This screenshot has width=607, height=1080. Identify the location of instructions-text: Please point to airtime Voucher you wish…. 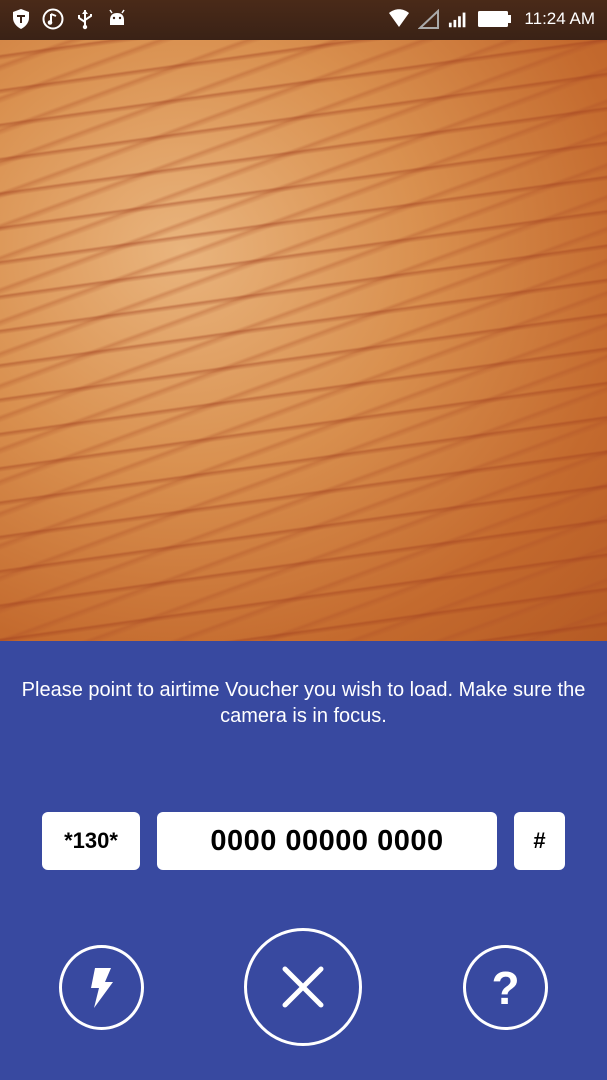
(303, 703).